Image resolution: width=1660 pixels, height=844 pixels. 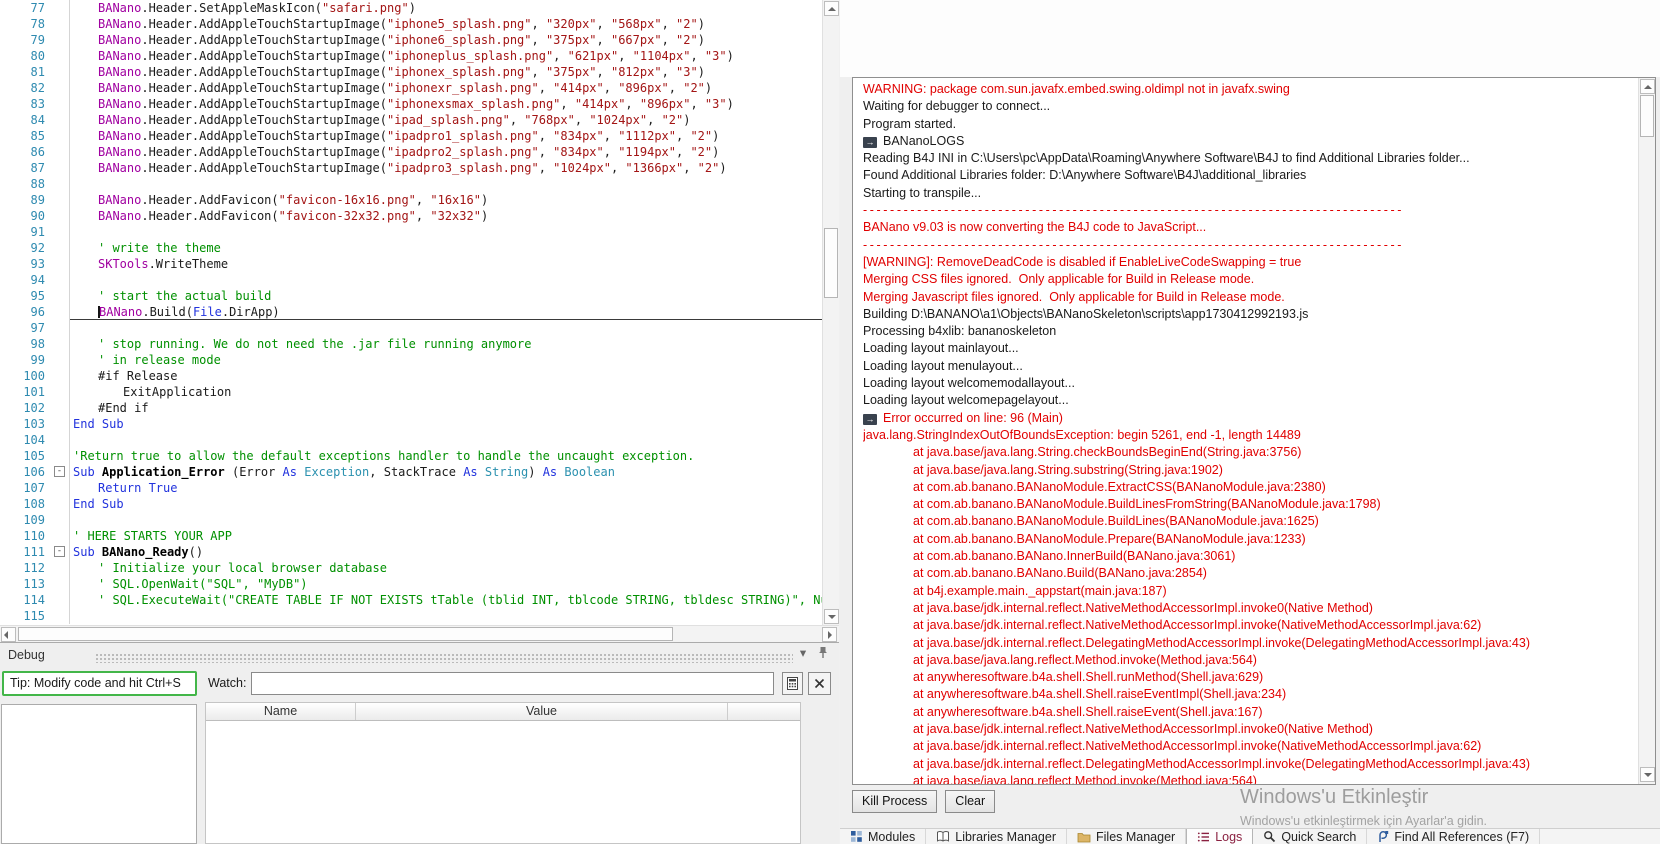 I want to click on code-line: 92 ' write the theme, so click(x=411, y=248).